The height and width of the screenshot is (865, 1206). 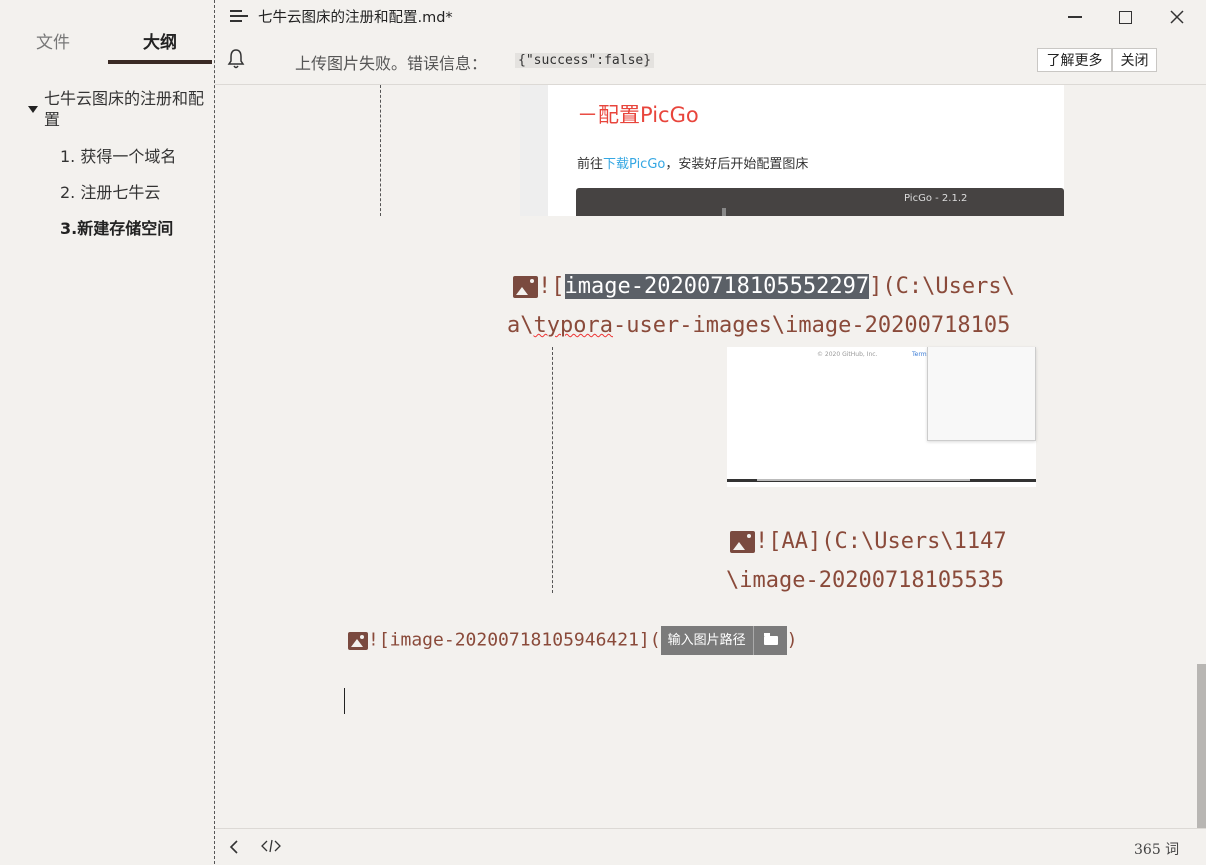 I want to click on bell-icon, so click(x=236, y=59).